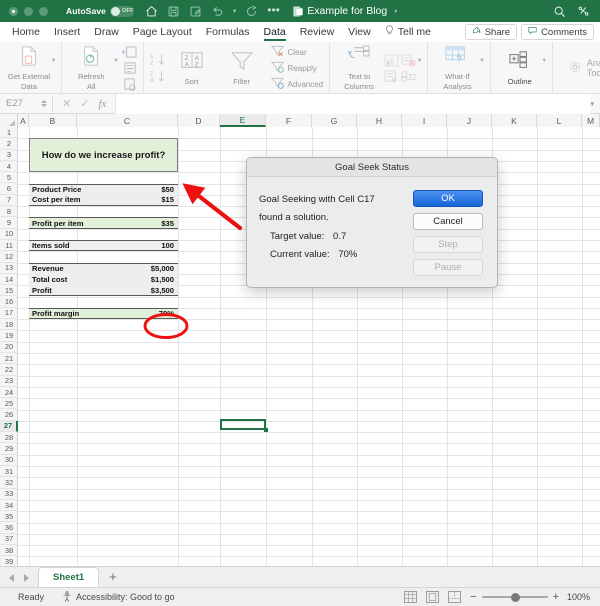 The width and height of the screenshot is (600, 606). Describe the element at coordinates (103, 279) in the screenshot. I see `table-row: Total cost $1,500` at that location.